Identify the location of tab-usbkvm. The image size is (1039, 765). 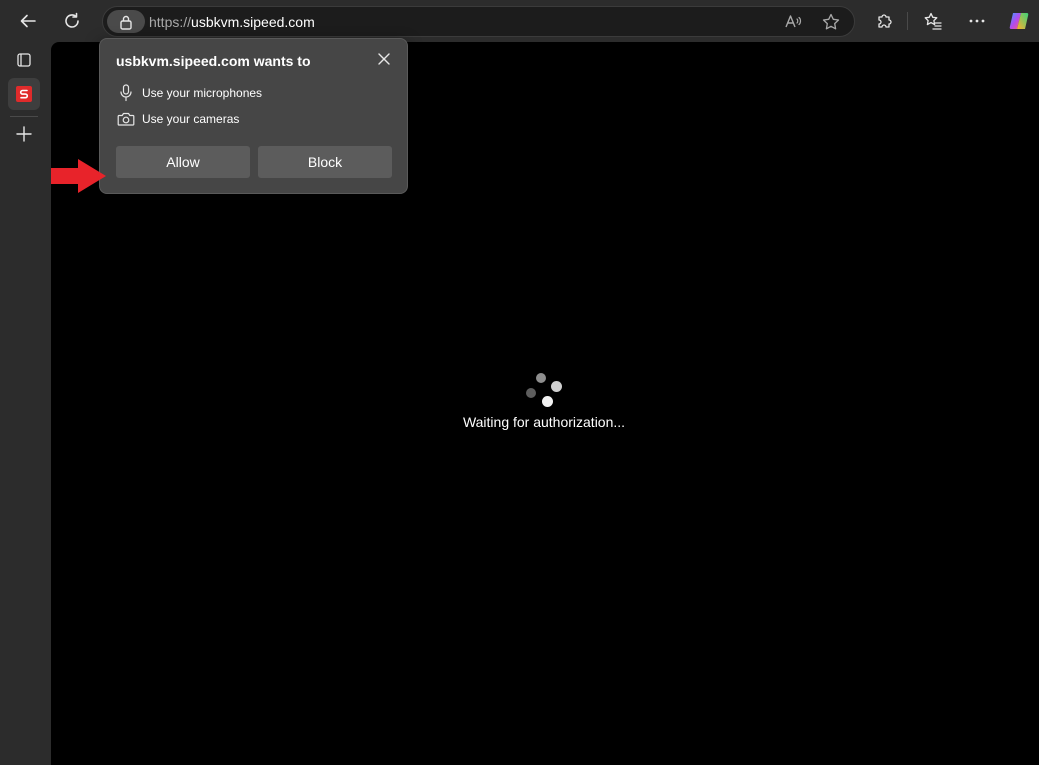
(24, 94).